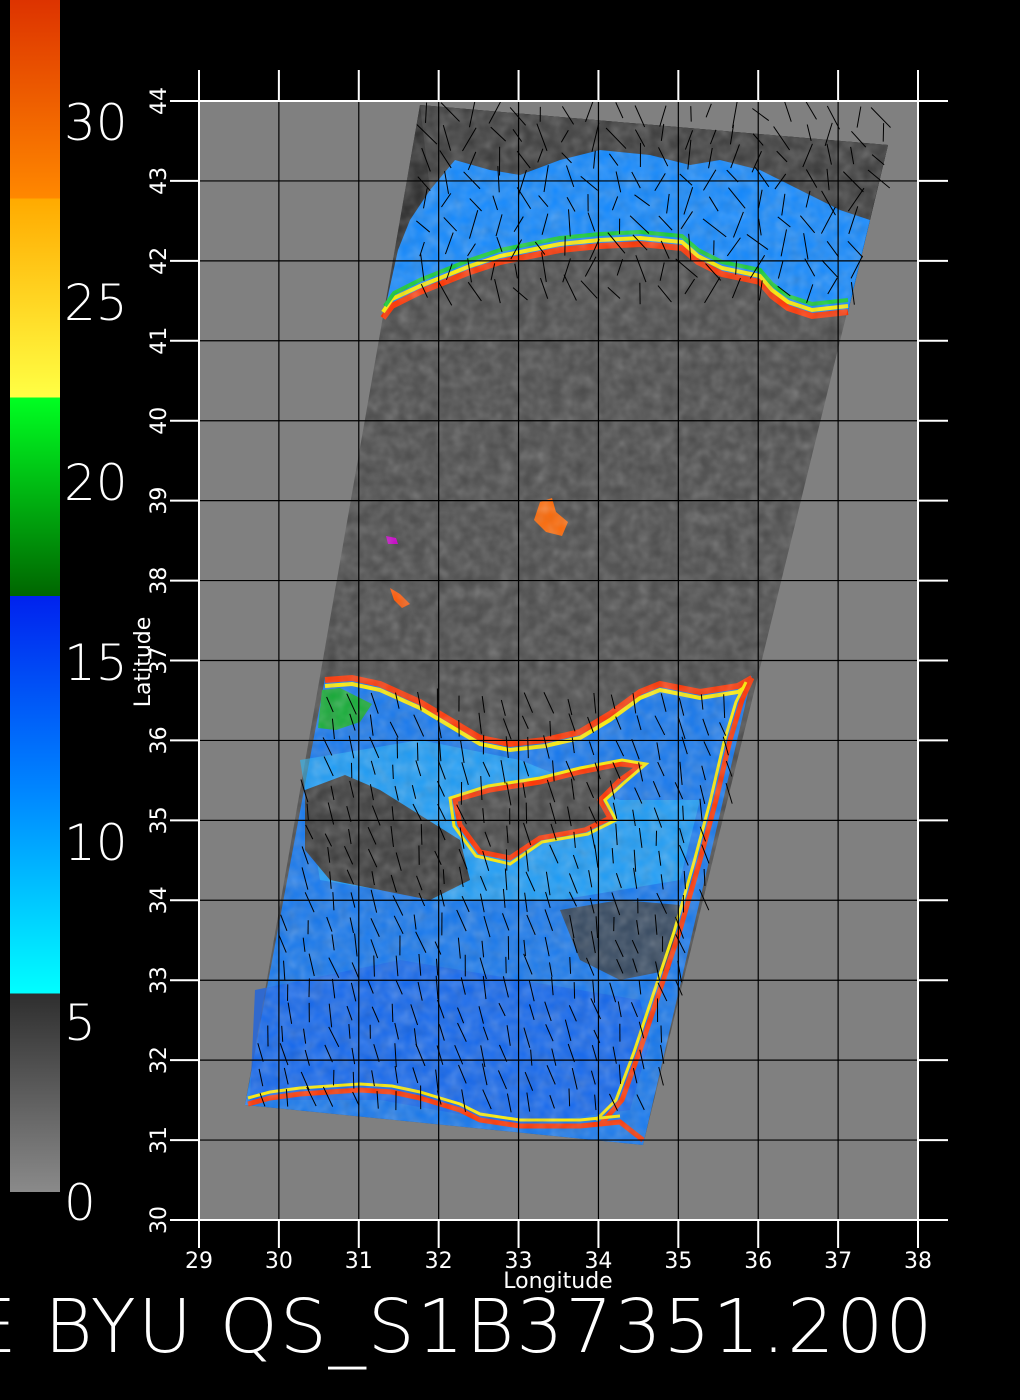 The height and width of the screenshot is (1400, 1020). I want to click on y-tick-label: 40, so click(159, 421).